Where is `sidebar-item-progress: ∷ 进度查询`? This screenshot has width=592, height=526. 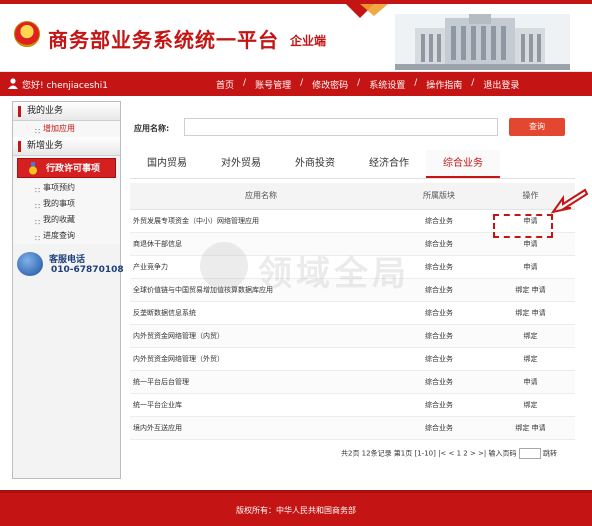
sidebar-item-progress: ∷ 进度查询 is located at coordinates (66, 236).